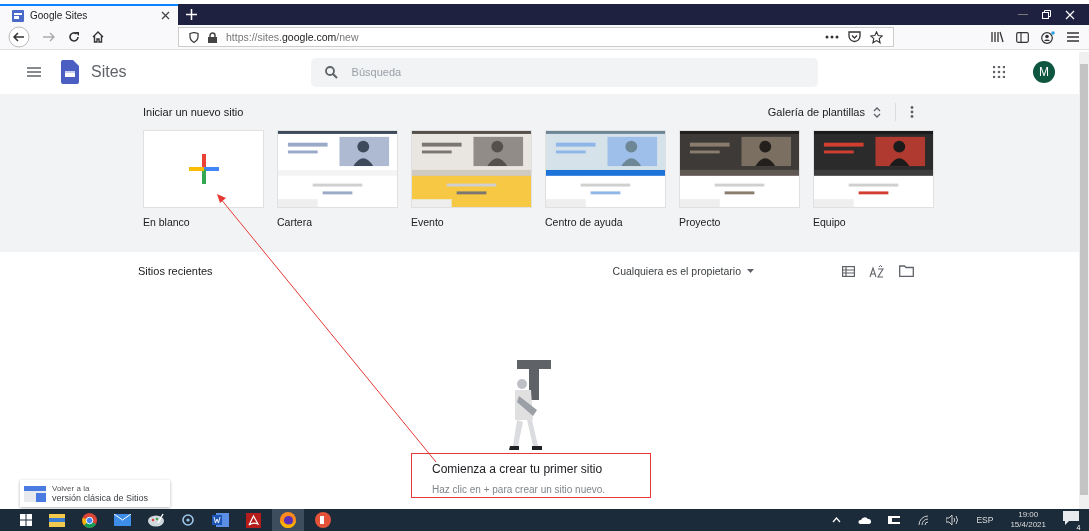 The width and height of the screenshot is (1089, 531). I want to click on slides-icon, so click(323, 520).